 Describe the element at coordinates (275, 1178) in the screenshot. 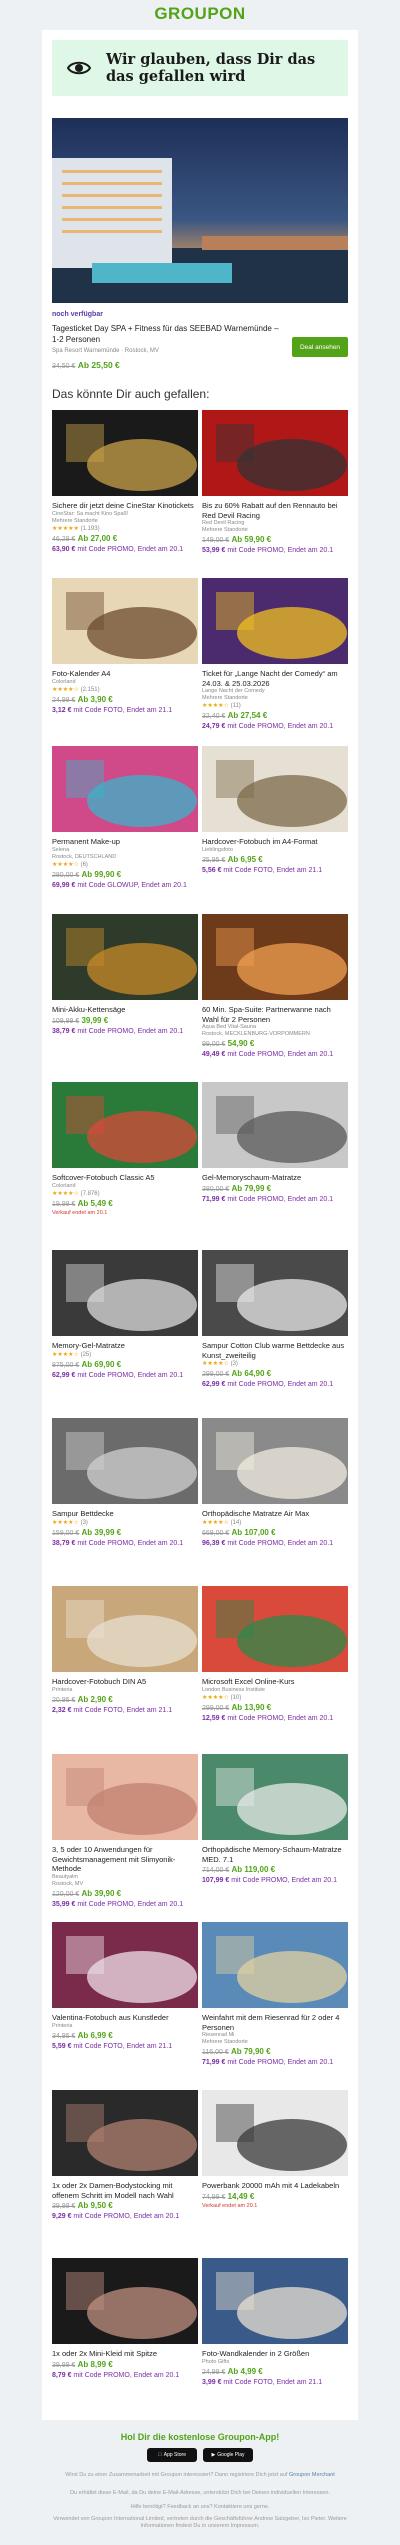

I see `deal-title: Gel-Memoryschaum-Matratze` at that location.